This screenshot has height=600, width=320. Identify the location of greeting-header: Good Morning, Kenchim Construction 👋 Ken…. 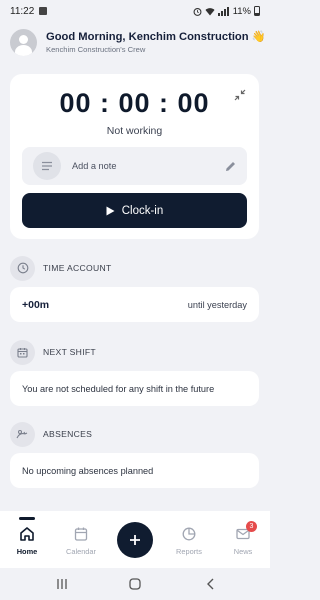
(138, 42).